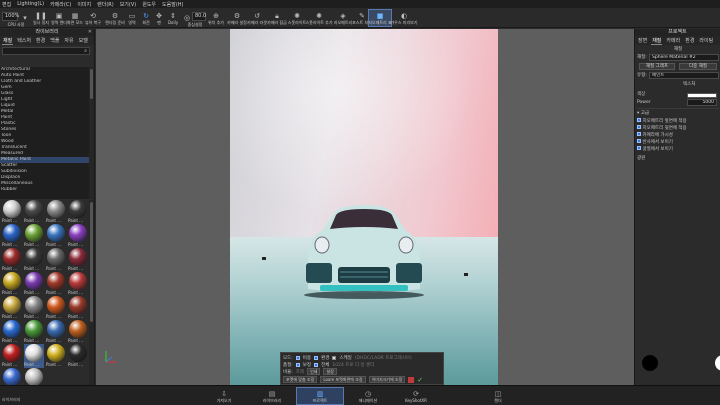 The width and height of the screenshot is (720, 405). What do you see at coordinates (199, 16) in the screenshot?
I see `fov-field: 80.0` at bounding box center [199, 16].